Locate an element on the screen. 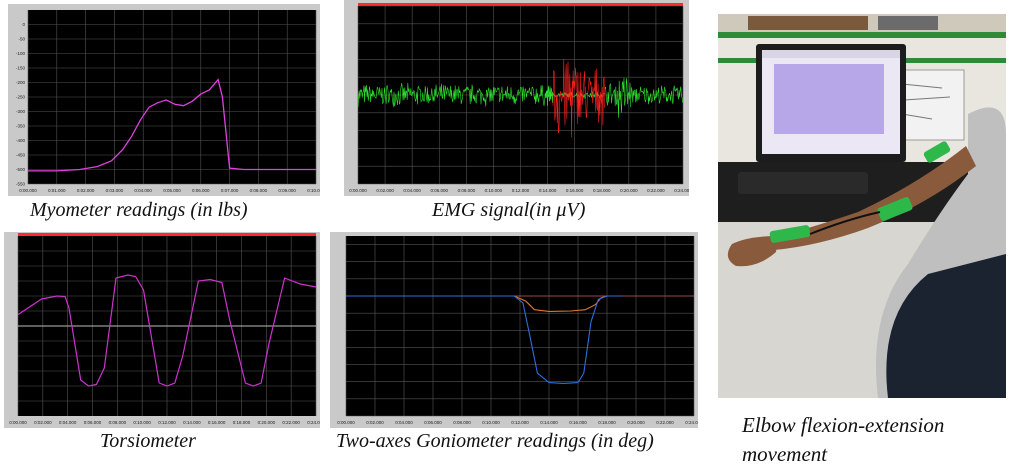 The image size is (1024, 473). y-tick-label: -450 is located at coordinates (21, 155).